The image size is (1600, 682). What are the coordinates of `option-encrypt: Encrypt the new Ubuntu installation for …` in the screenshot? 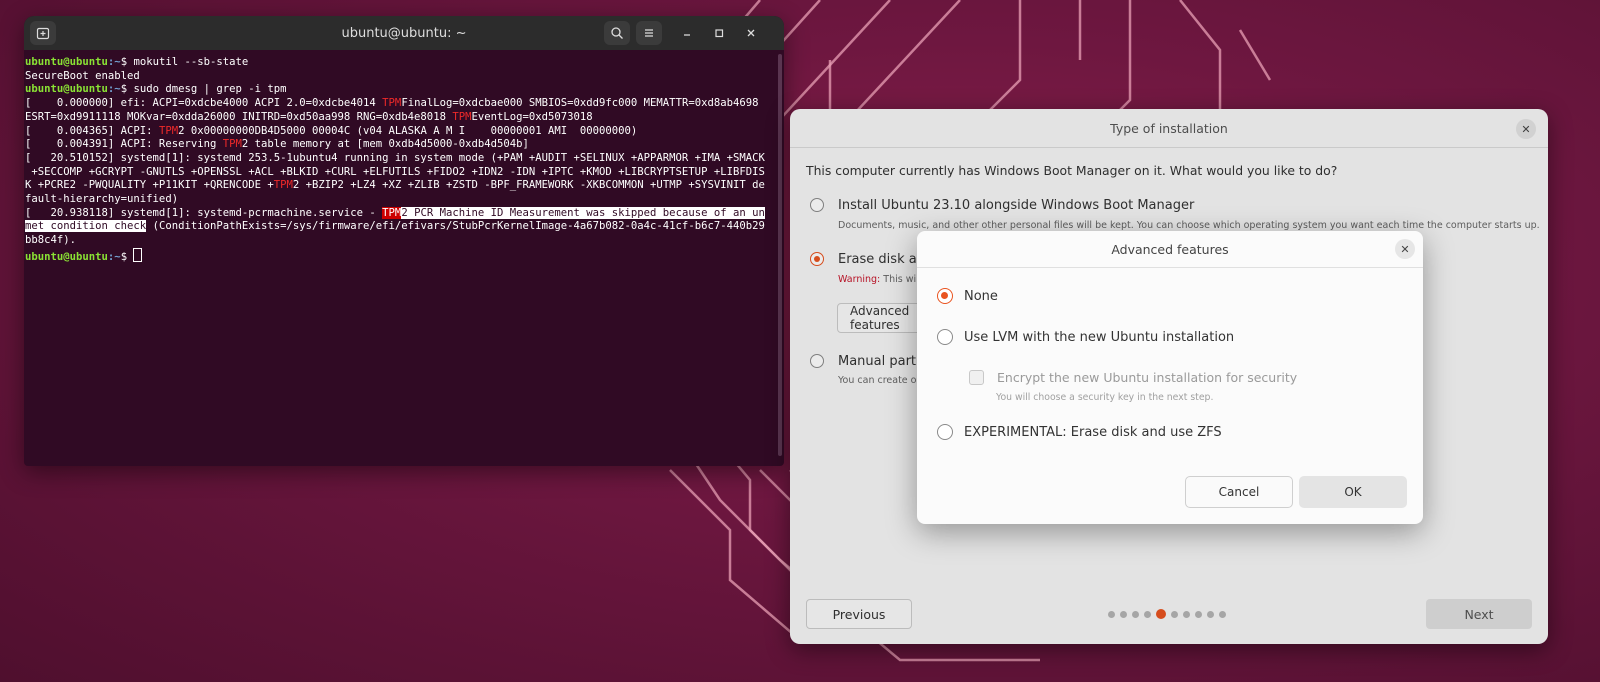 It's located at (1133, 377).